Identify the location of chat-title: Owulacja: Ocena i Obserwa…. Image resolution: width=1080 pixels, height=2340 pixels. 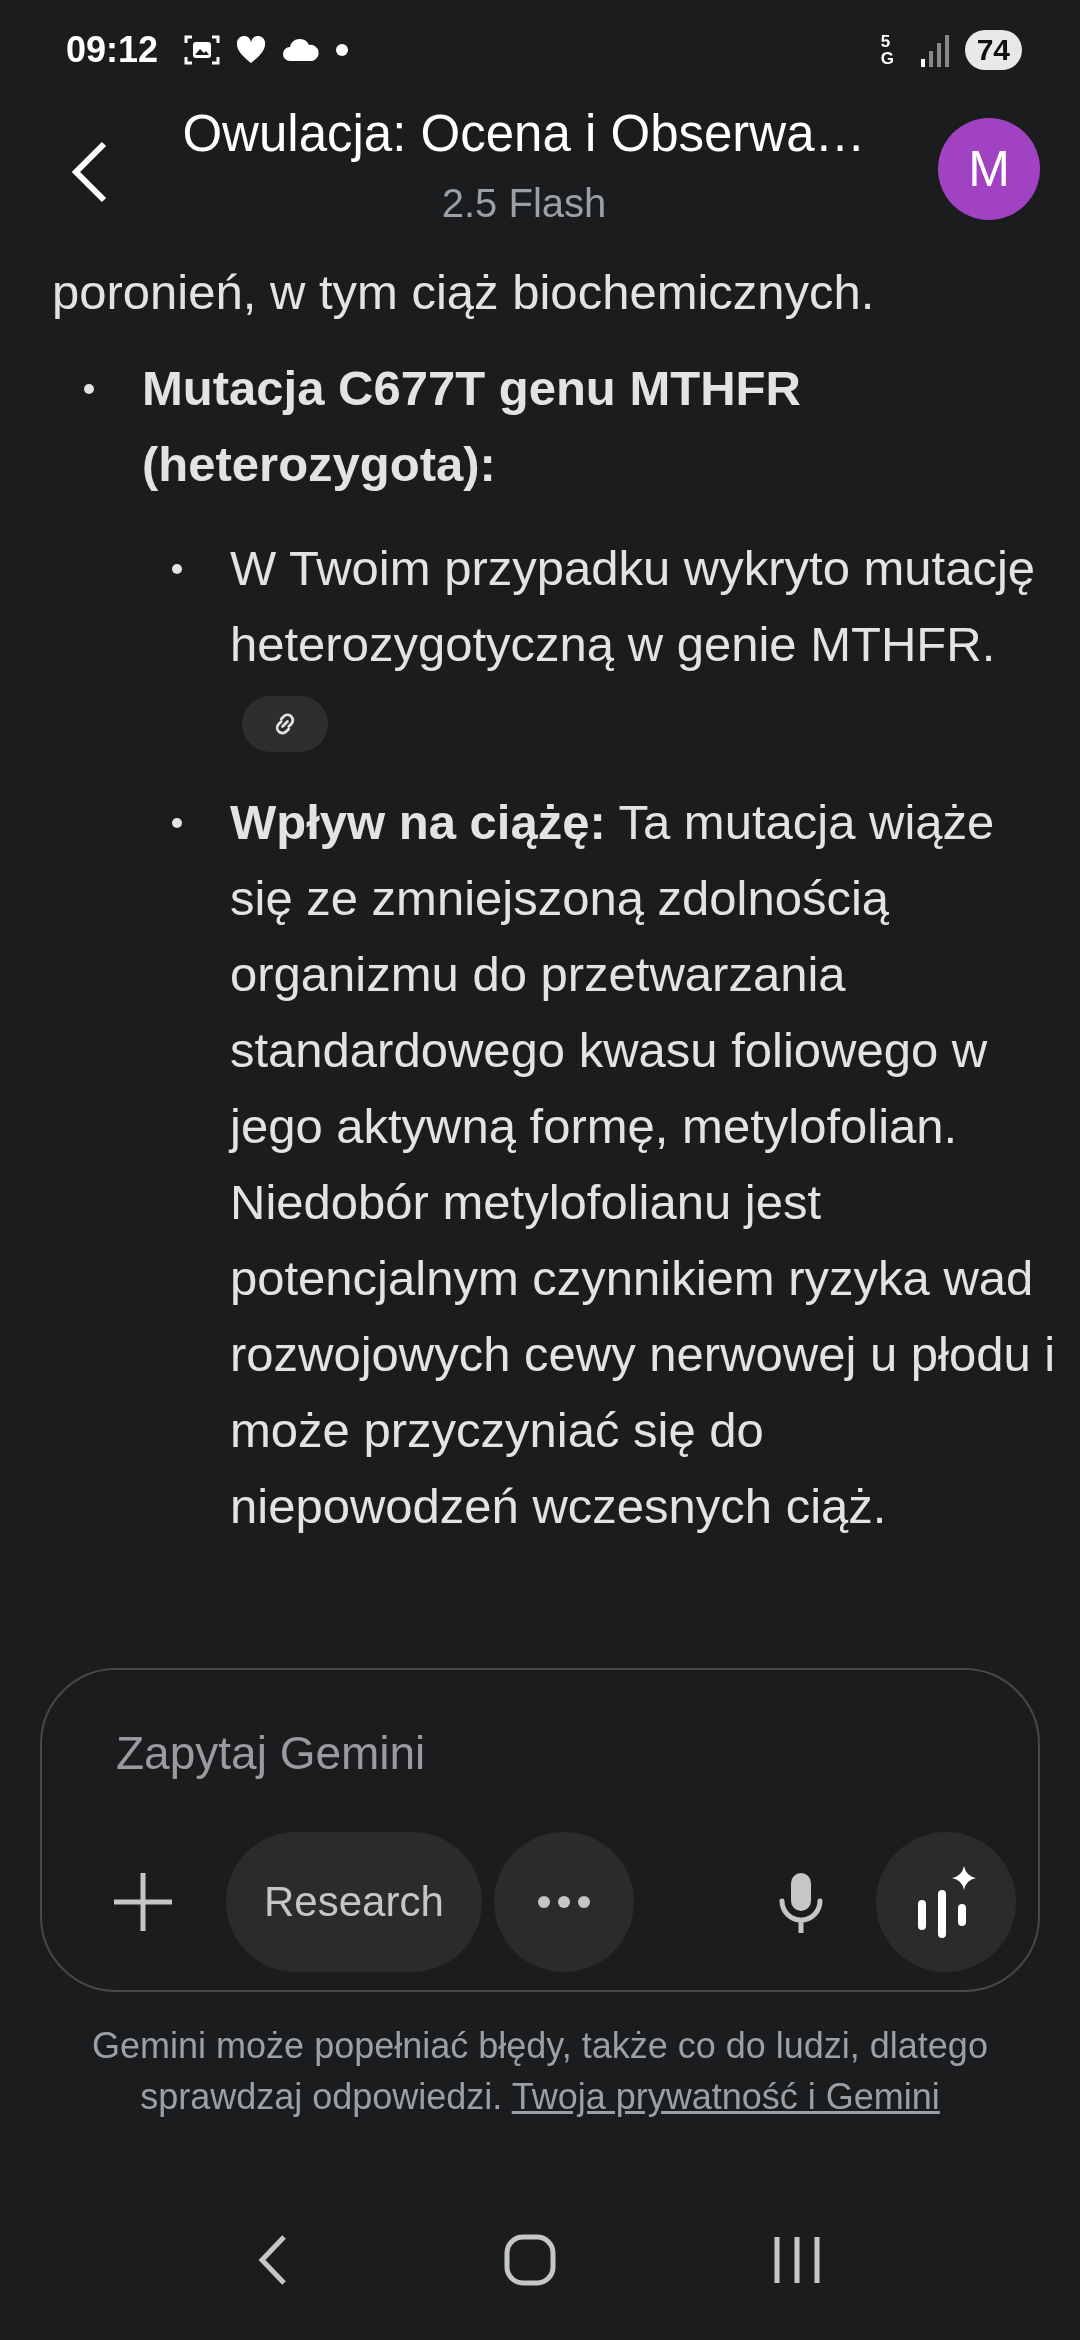
(524, 133).